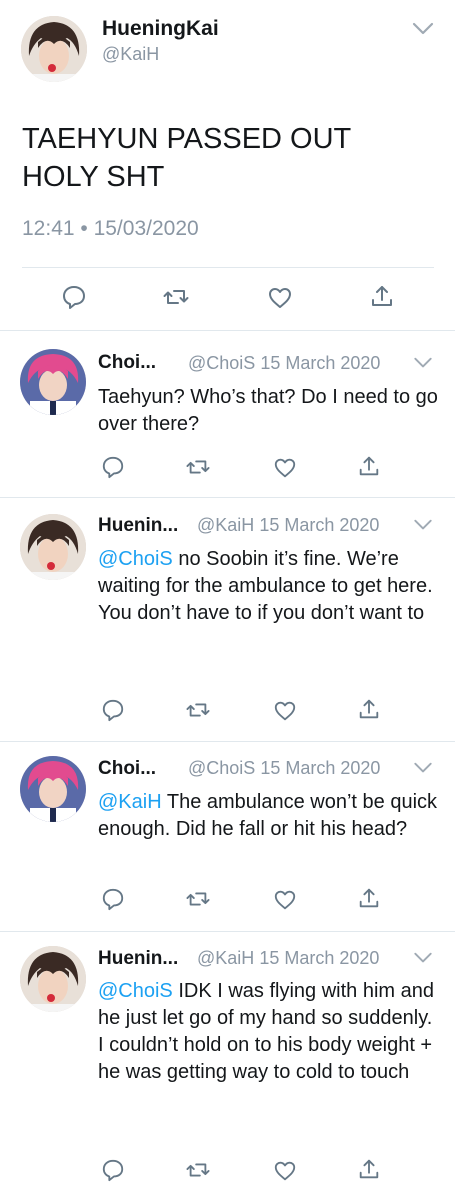 The height and width of the screenshot is (1200, 455). I want to click on tweet-text: TAEHYUN PASSED OUT HOLY SHT, so click(187, 158).